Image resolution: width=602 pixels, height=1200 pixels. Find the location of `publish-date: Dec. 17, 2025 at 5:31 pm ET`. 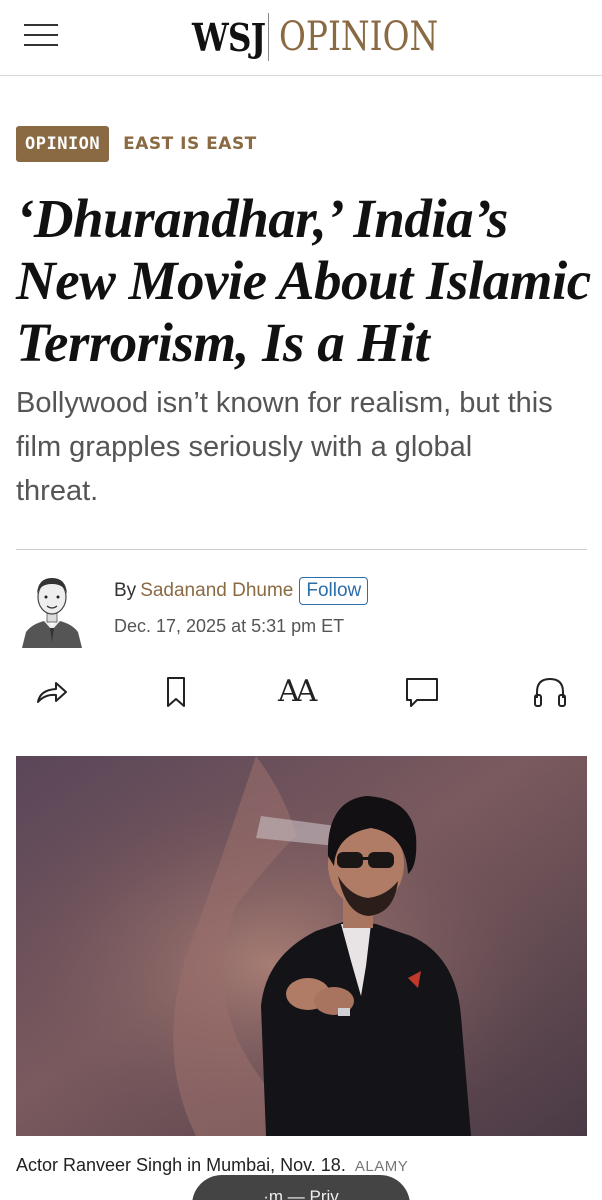

publish-date: Dec. 17, 2025 at 5:31 pm ET is located at coordinates (229, 626).